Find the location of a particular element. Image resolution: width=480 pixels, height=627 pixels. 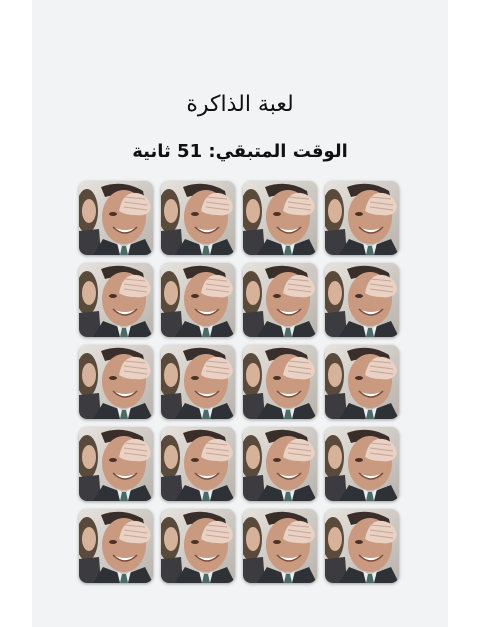

memory-card-r5-c4 is located at coordinates (362, 546).